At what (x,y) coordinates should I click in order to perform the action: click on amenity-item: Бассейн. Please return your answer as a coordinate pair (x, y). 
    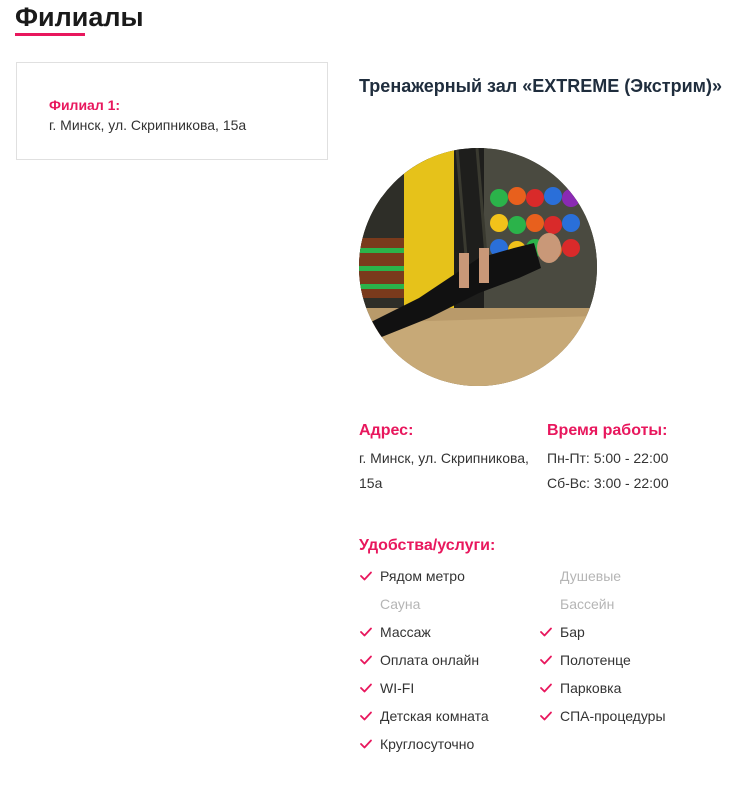
    Looking at the image, I should click on (576, 604).